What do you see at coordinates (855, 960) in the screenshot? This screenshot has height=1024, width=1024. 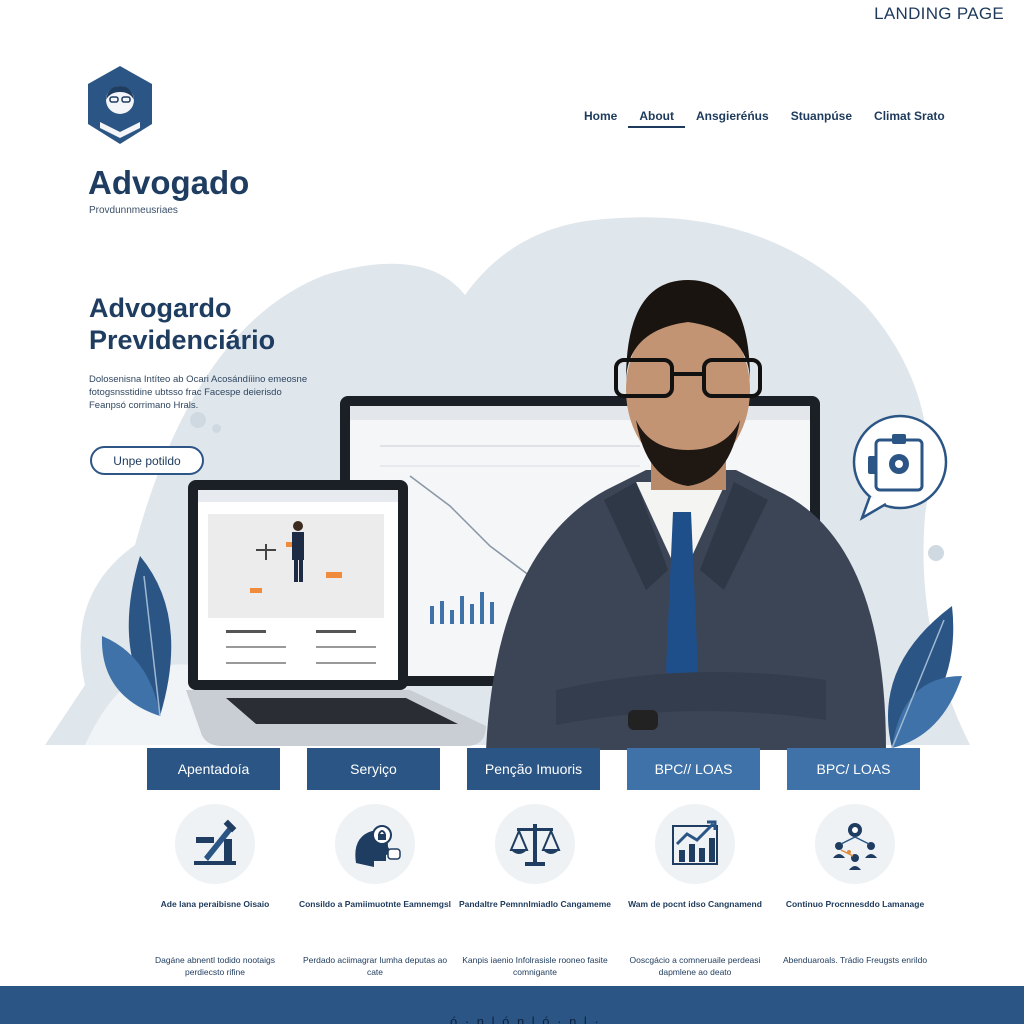 I see `feature-description: Abenduaroals. Trádio Freugsts enrildo` at bounding box center [855, 960].